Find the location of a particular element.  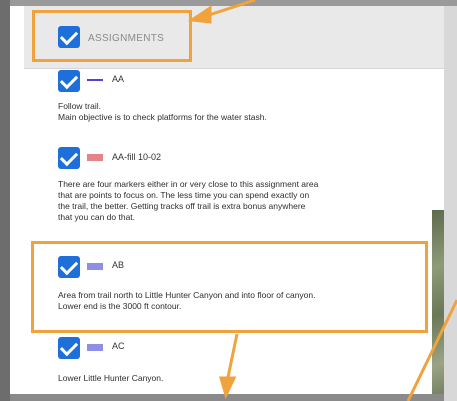

item-aa-checkbox is located at coordinates (69, 81).